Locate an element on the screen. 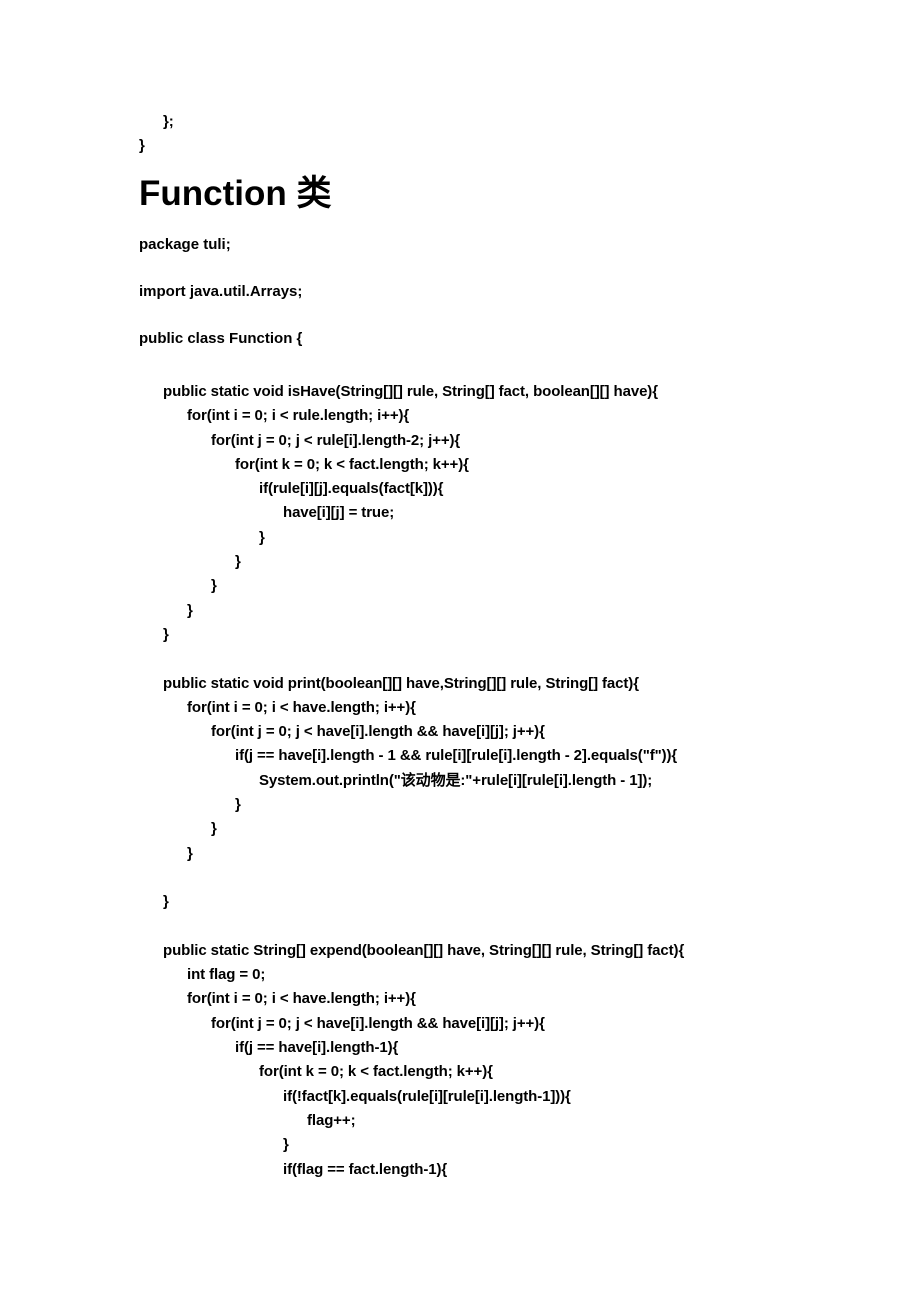 This screenshot has width=920, height=1302. code-line: }; is located at coordinates (168, 121).